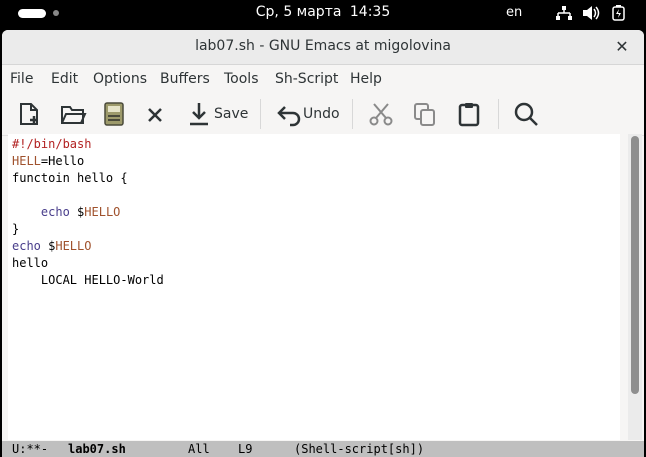 The width and height of the screenshot is (646, 457). I want to click on save-disk-icon, so click(114, 114).